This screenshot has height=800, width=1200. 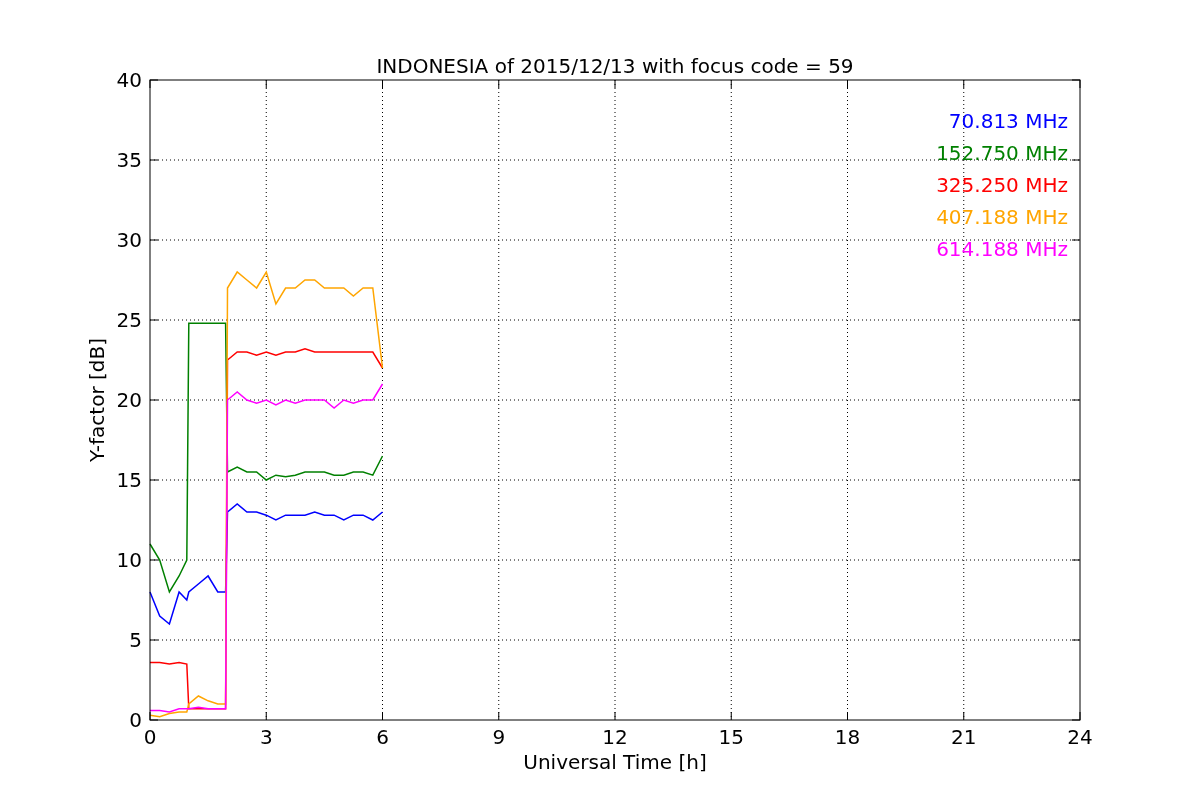 What do you see at coordinates (615, 66) in the screenshot?
I see `chart-title: INDONESIA of 2015/12/13 with focus code = 59` at bounding box center [615, 66].